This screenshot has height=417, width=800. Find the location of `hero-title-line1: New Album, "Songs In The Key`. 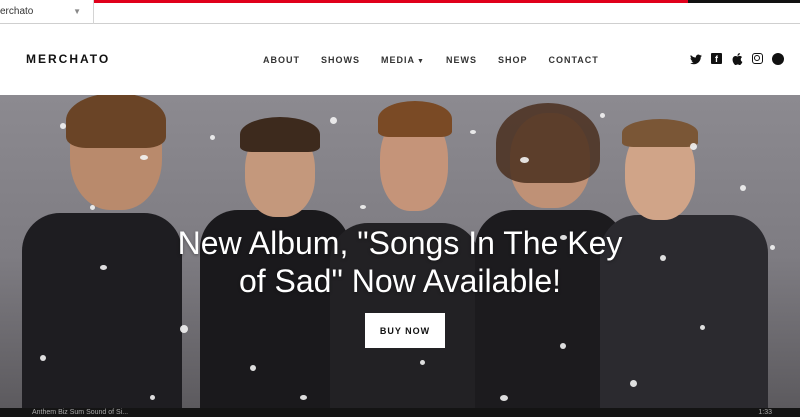

hero-title-line1: New Album, "Songs In The Key is located at coordinates (400, 243).